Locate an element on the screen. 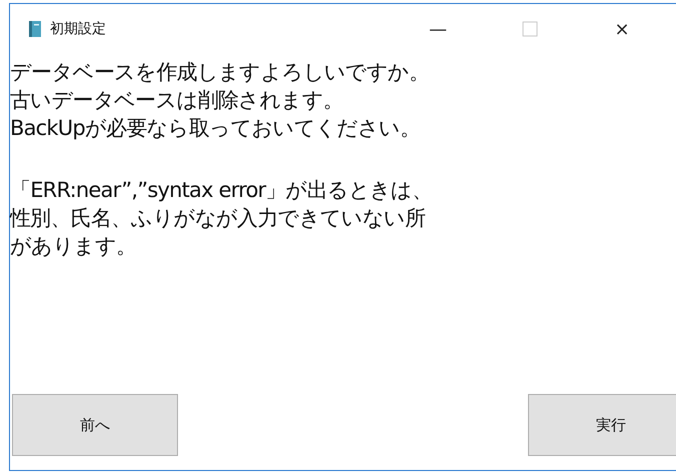  message-text: 性別、氏名、ふりがなが入力できていない所 is located at coordinates (218, 218).